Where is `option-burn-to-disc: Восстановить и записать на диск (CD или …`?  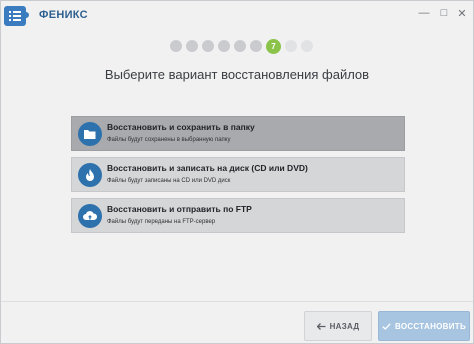
option-burn-to-disc: Восстановить и записать на диск (CD или … is located at coordinates (238, 174).